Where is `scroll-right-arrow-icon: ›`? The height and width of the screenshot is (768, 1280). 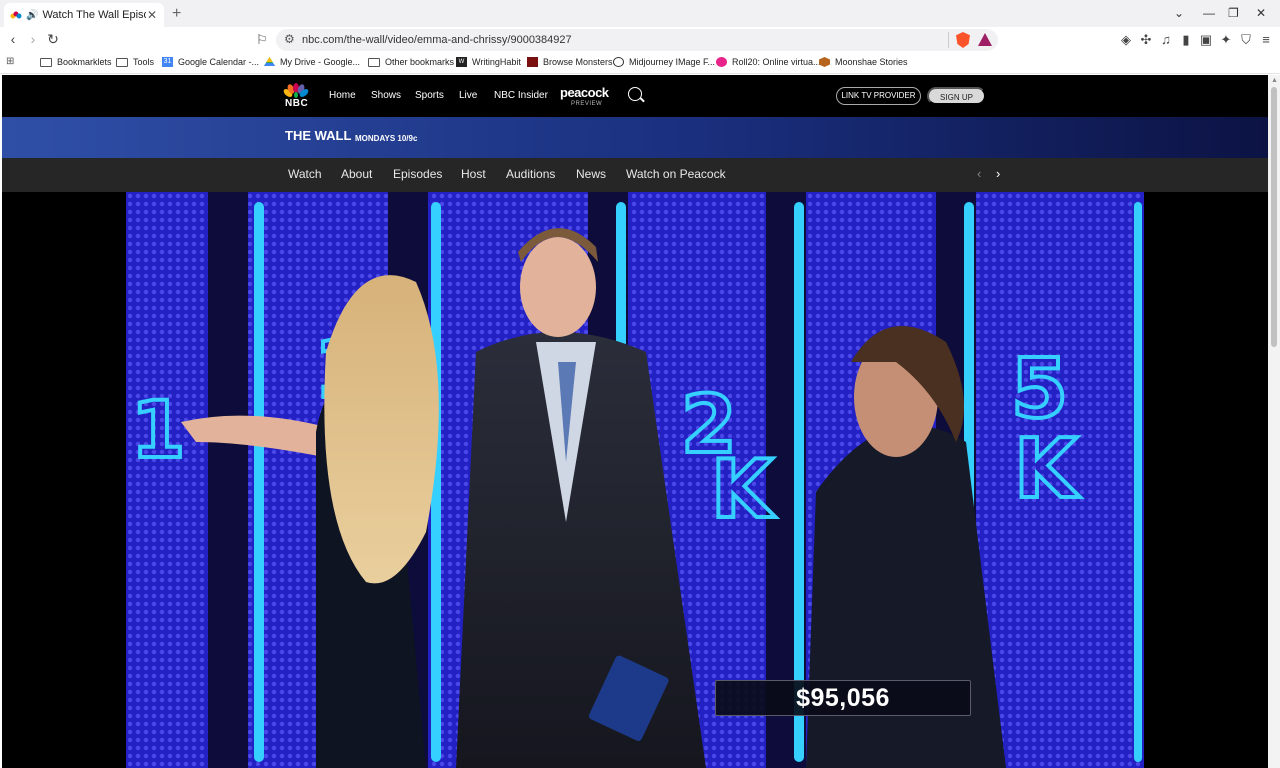
scroll-right-arrow-icon: › is located at coordinates (998, 173).